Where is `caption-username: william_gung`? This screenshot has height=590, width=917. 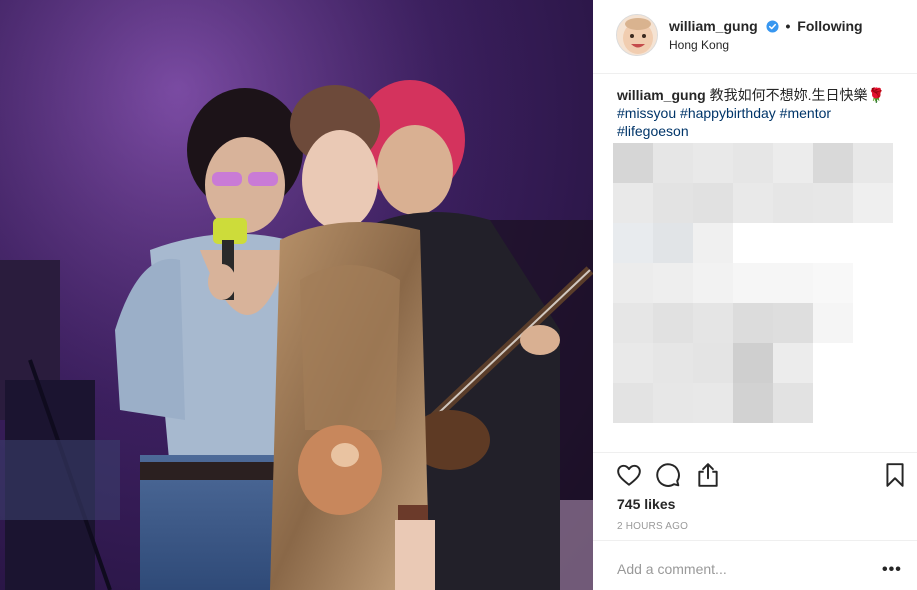 caption-username: william_gung is located at coordinates (661, 95).